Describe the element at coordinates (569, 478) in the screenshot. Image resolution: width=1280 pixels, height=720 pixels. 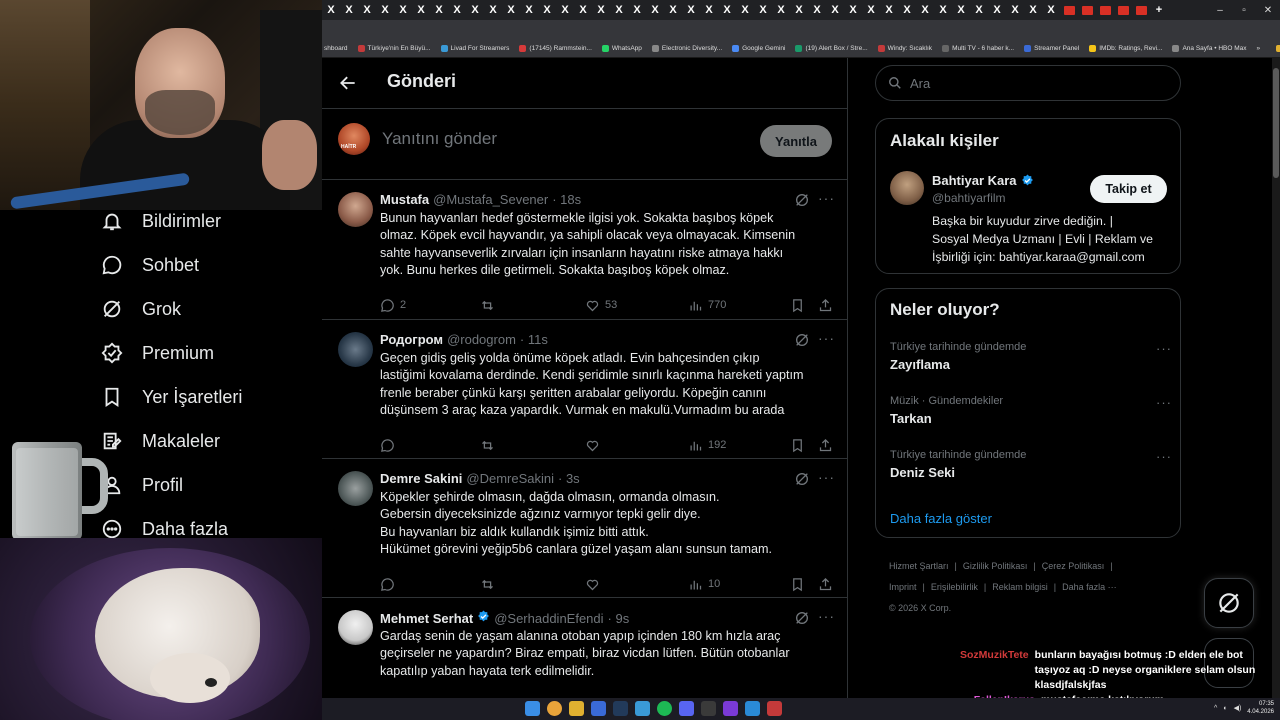
I see `tweet-time: · 3s` at that location.